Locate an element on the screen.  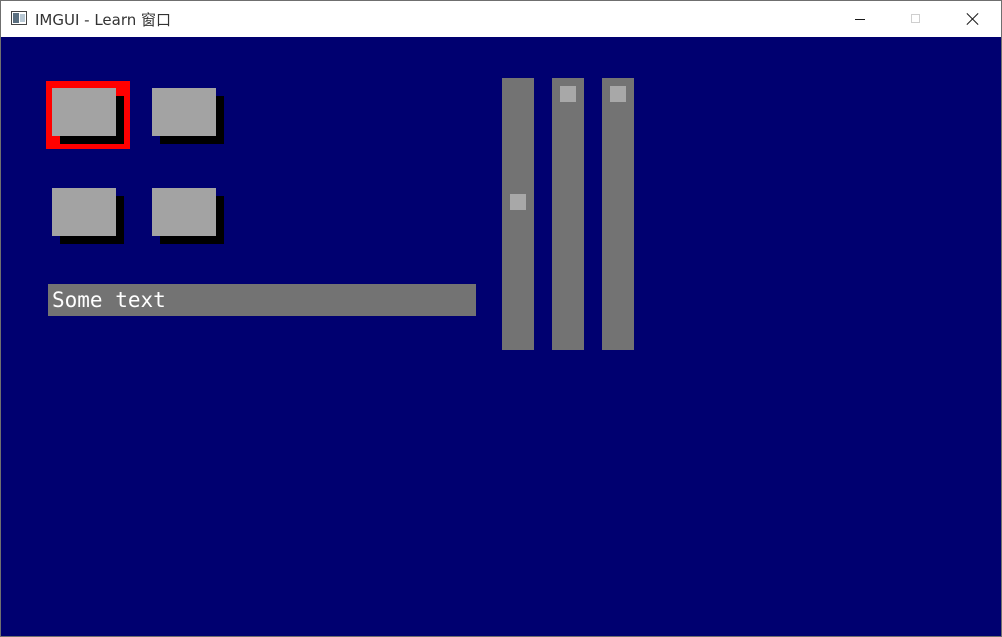
maximize-icon is located at coordinates (915, 18).